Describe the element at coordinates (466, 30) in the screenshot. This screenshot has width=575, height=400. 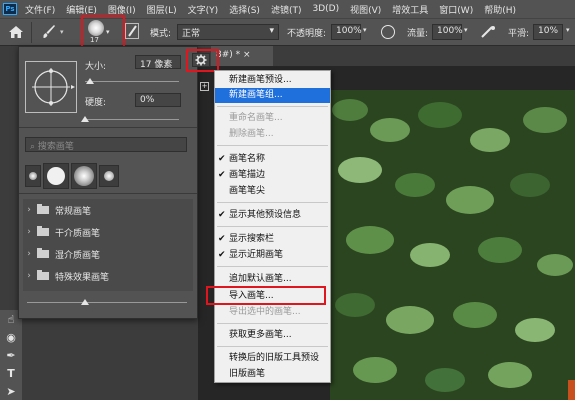
I see `flow-chevron-icon: ▾` at that location.